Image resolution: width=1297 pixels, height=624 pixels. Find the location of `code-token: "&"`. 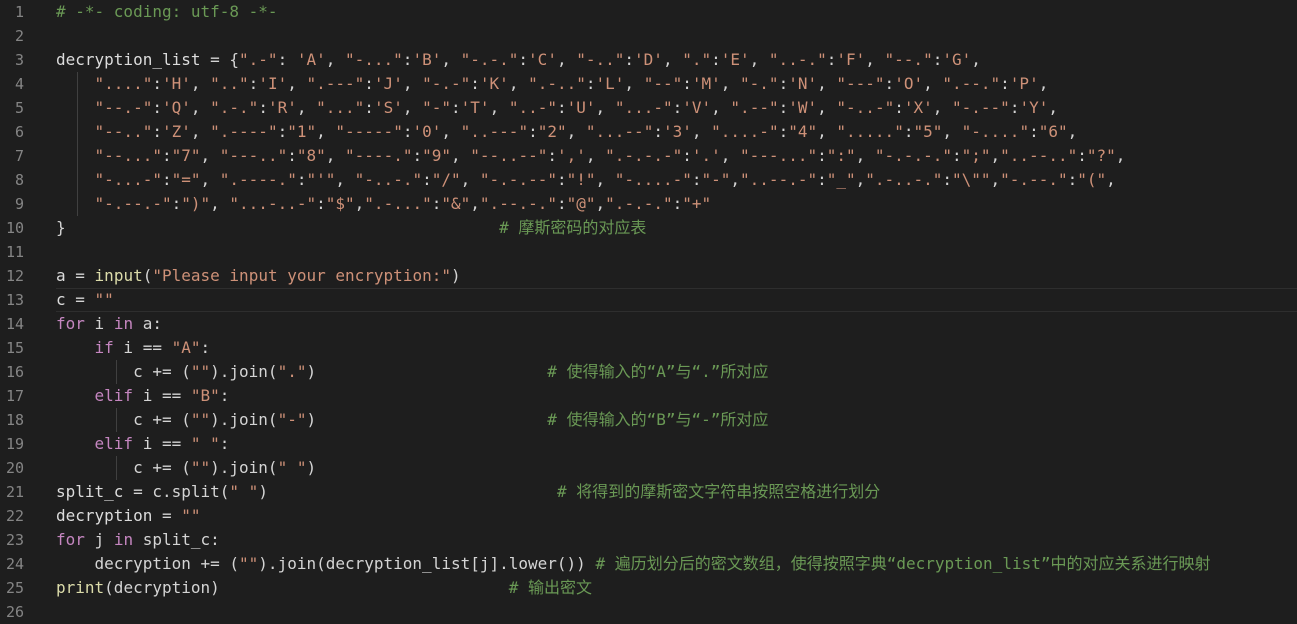

code-token: "&" is located at coordinates (456, 203).